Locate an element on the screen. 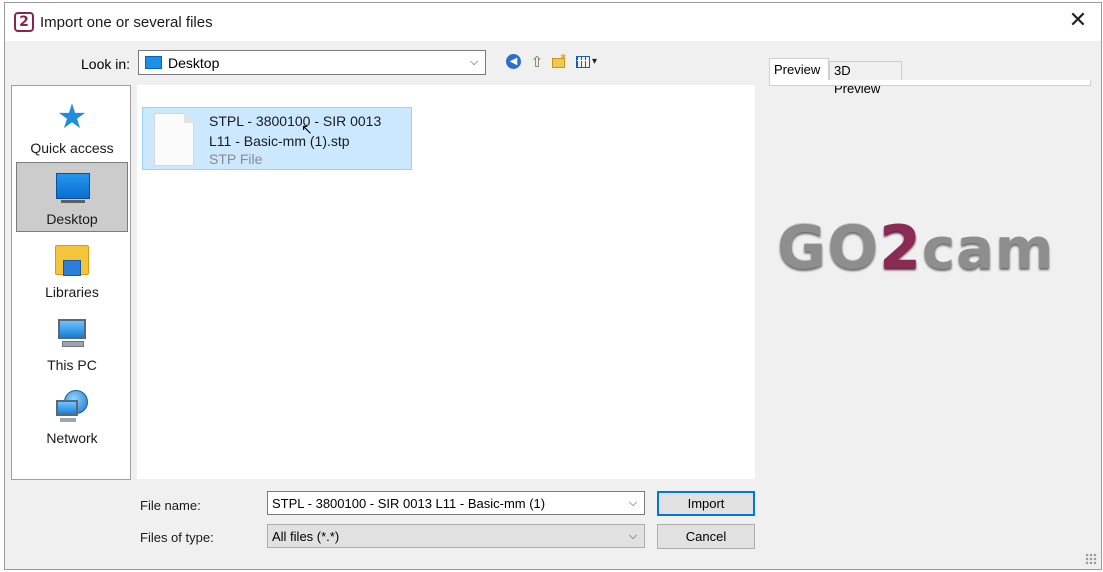 The height and width of the screenshot is (572, 1103). document-icon is located at coordinates (174, 139).